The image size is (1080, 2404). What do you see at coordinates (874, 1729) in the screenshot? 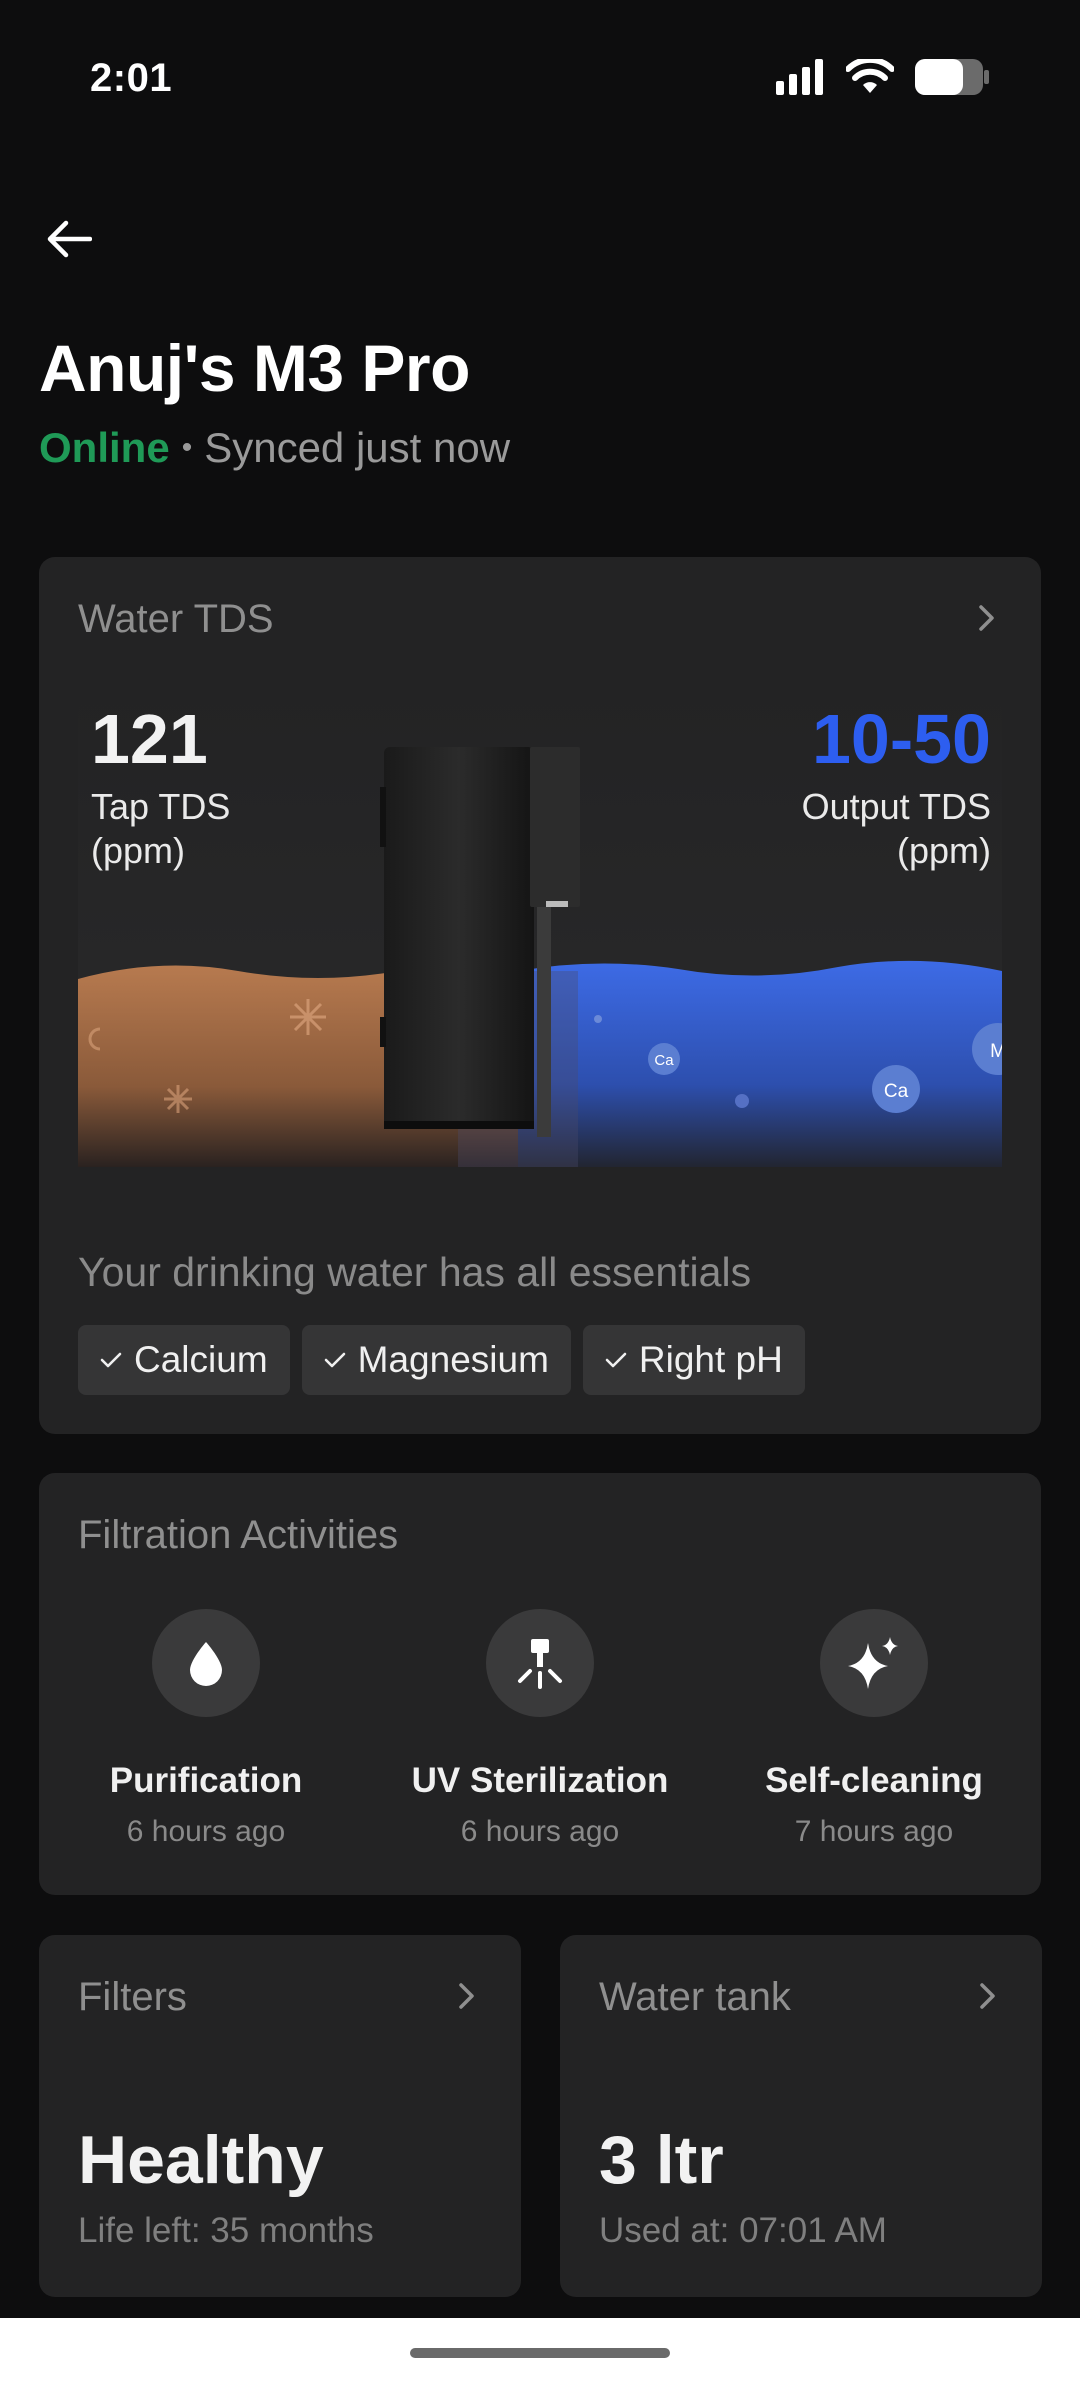
I see `activity-self-cleaning: Self-cleaning 7 hours ago` at bounding box center [874, 1729].